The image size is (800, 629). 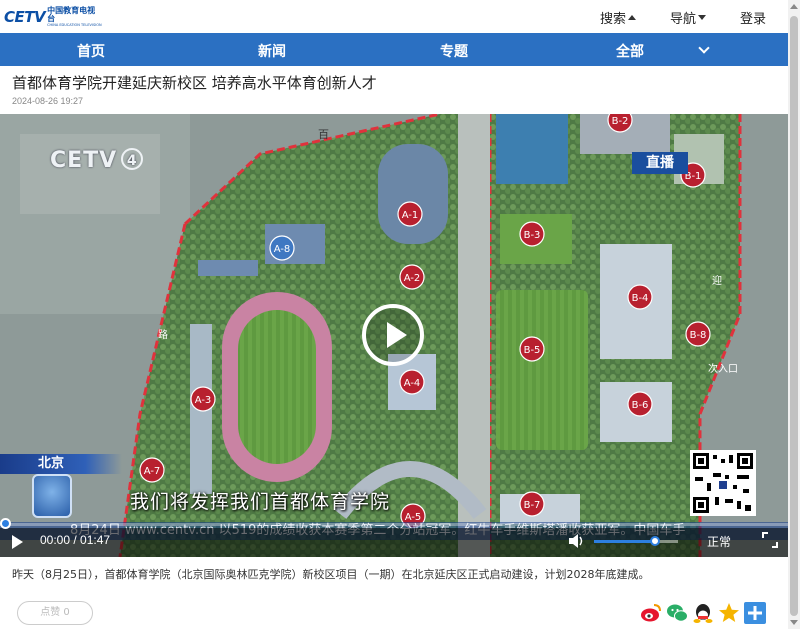 I want to click on location-tag: 北京, so click(x=61, y=464).